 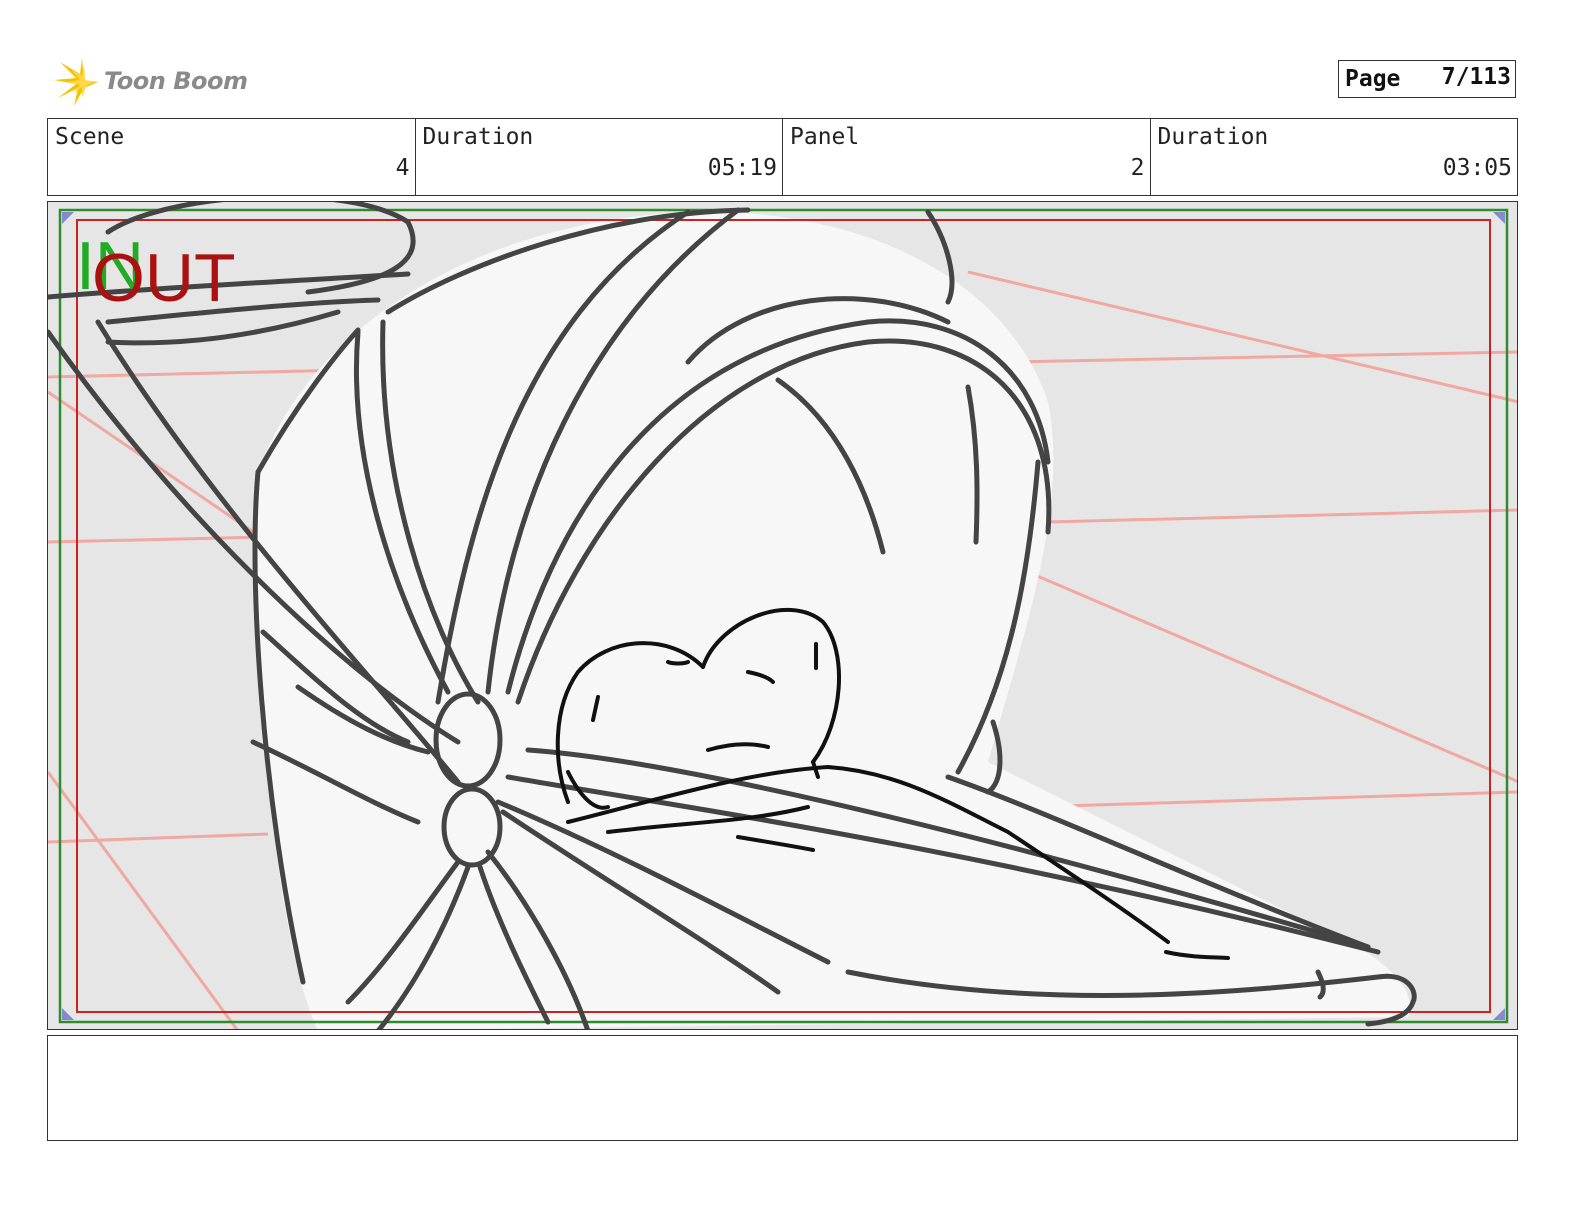 What do you see at coordinates (478, 137) in the screenshot?
I see `scene-duration-label: Duration` at bounding box center [478, 137].